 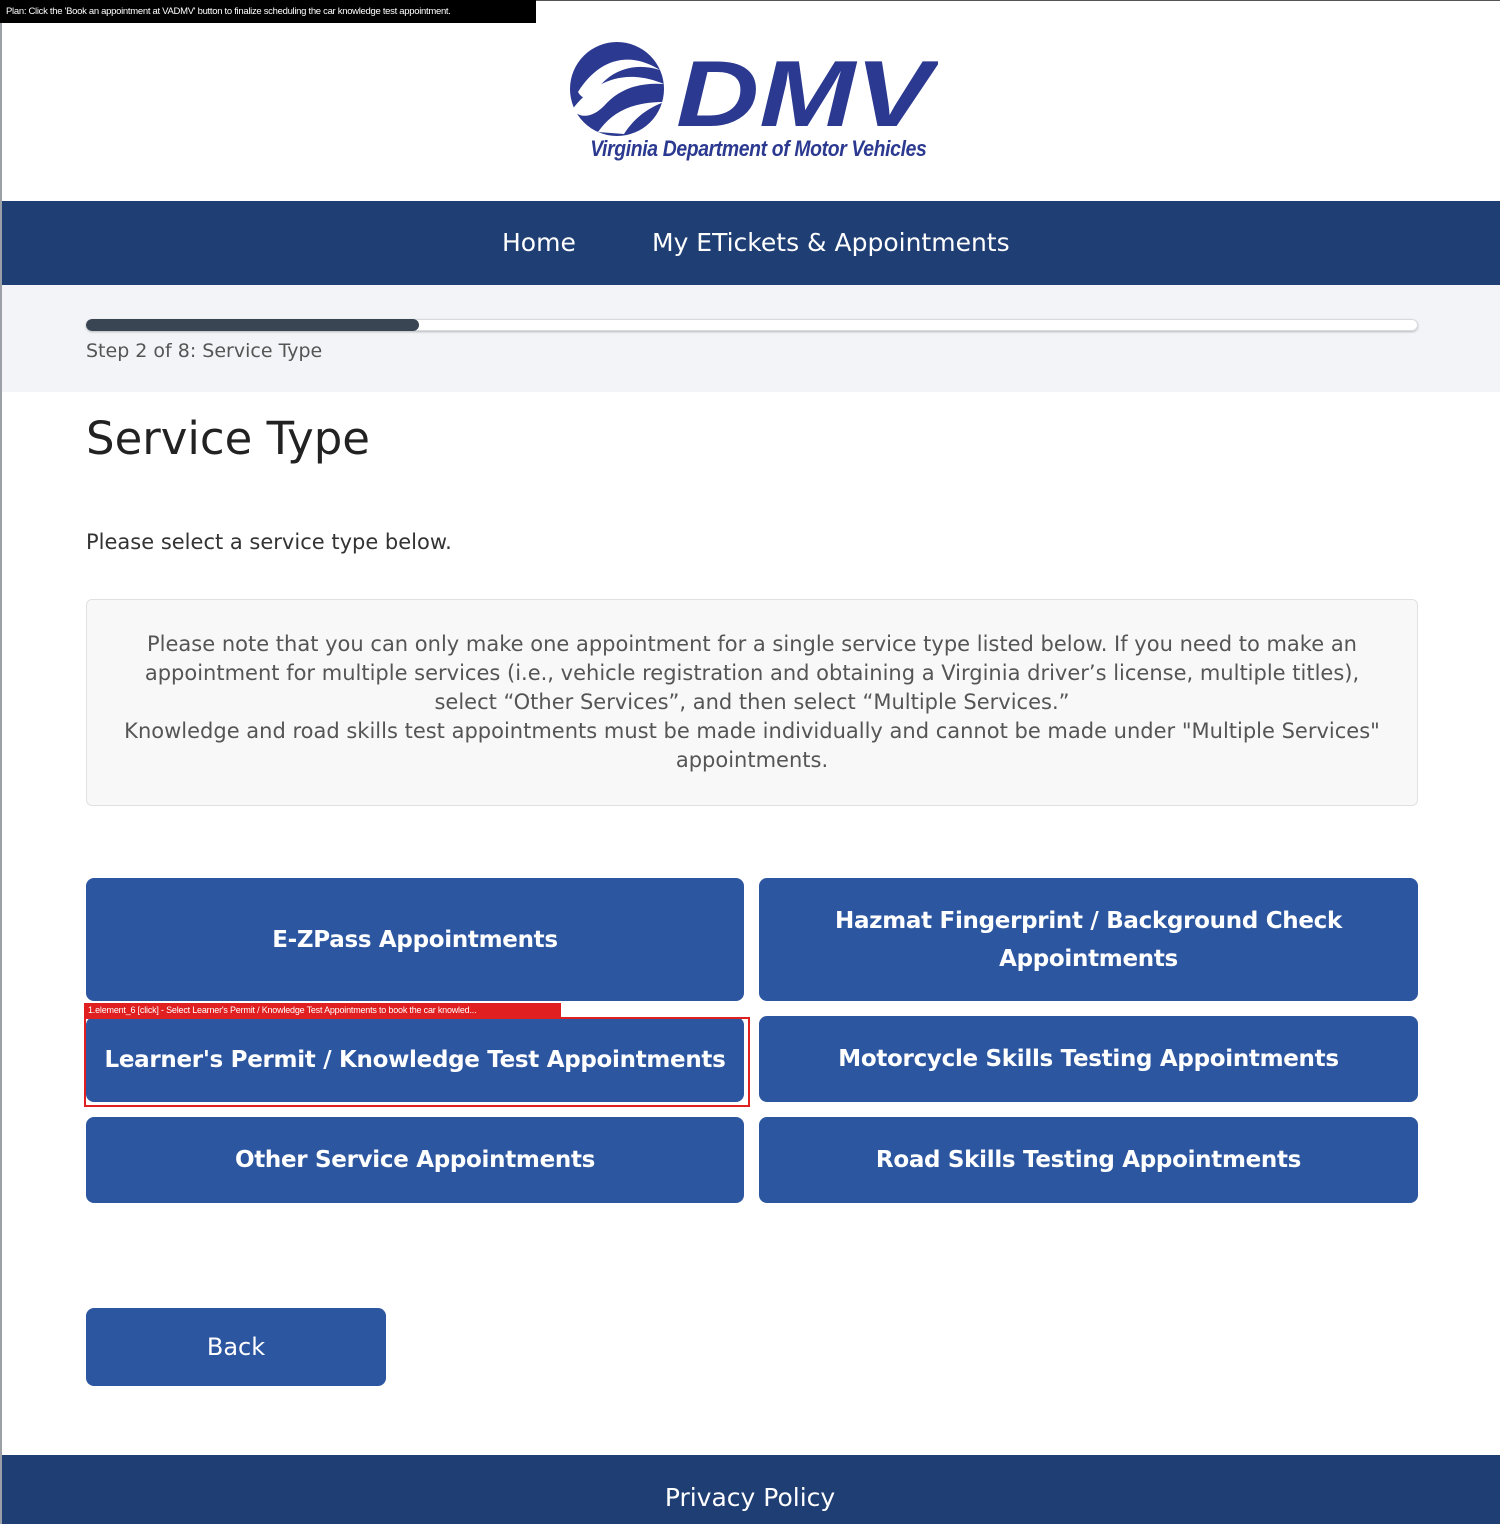 What do you see at coordinates (831, 243) in the screenshot?
I see `nav-my-etickets-appointments: My ETickets & Appointments` at bounding box center [831, 243].